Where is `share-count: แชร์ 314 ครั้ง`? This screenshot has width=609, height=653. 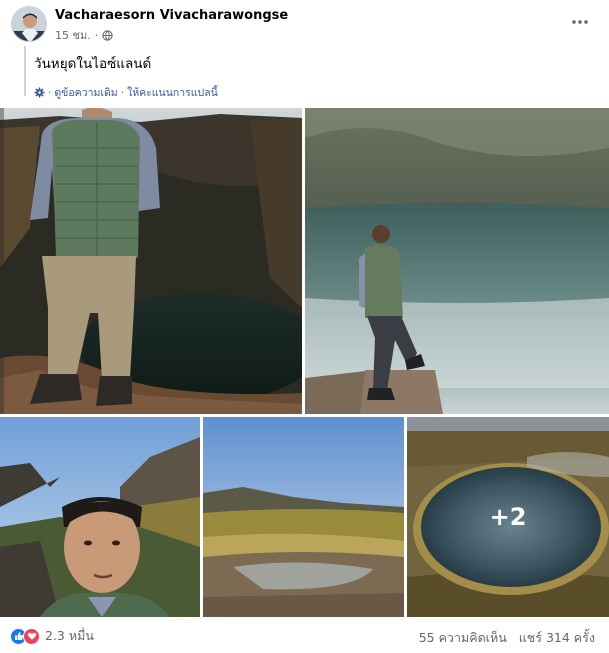
share-count: แชร์ 314 ครั้ง is located at coordinates (557, 638).